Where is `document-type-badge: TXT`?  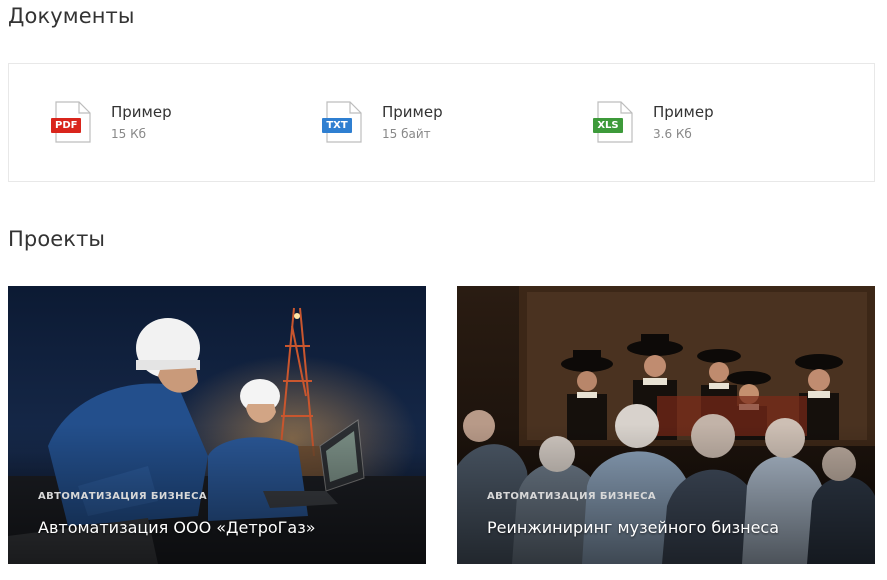
document-type-badge: TXT is located at coordinates (337, 125).